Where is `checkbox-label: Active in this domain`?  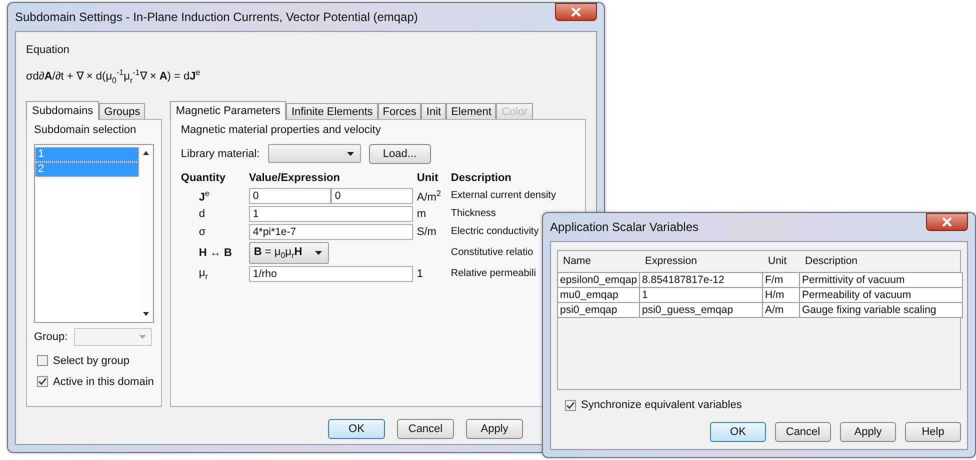
checkbox-label: Active in this domain is located at coordinates (103, 382).